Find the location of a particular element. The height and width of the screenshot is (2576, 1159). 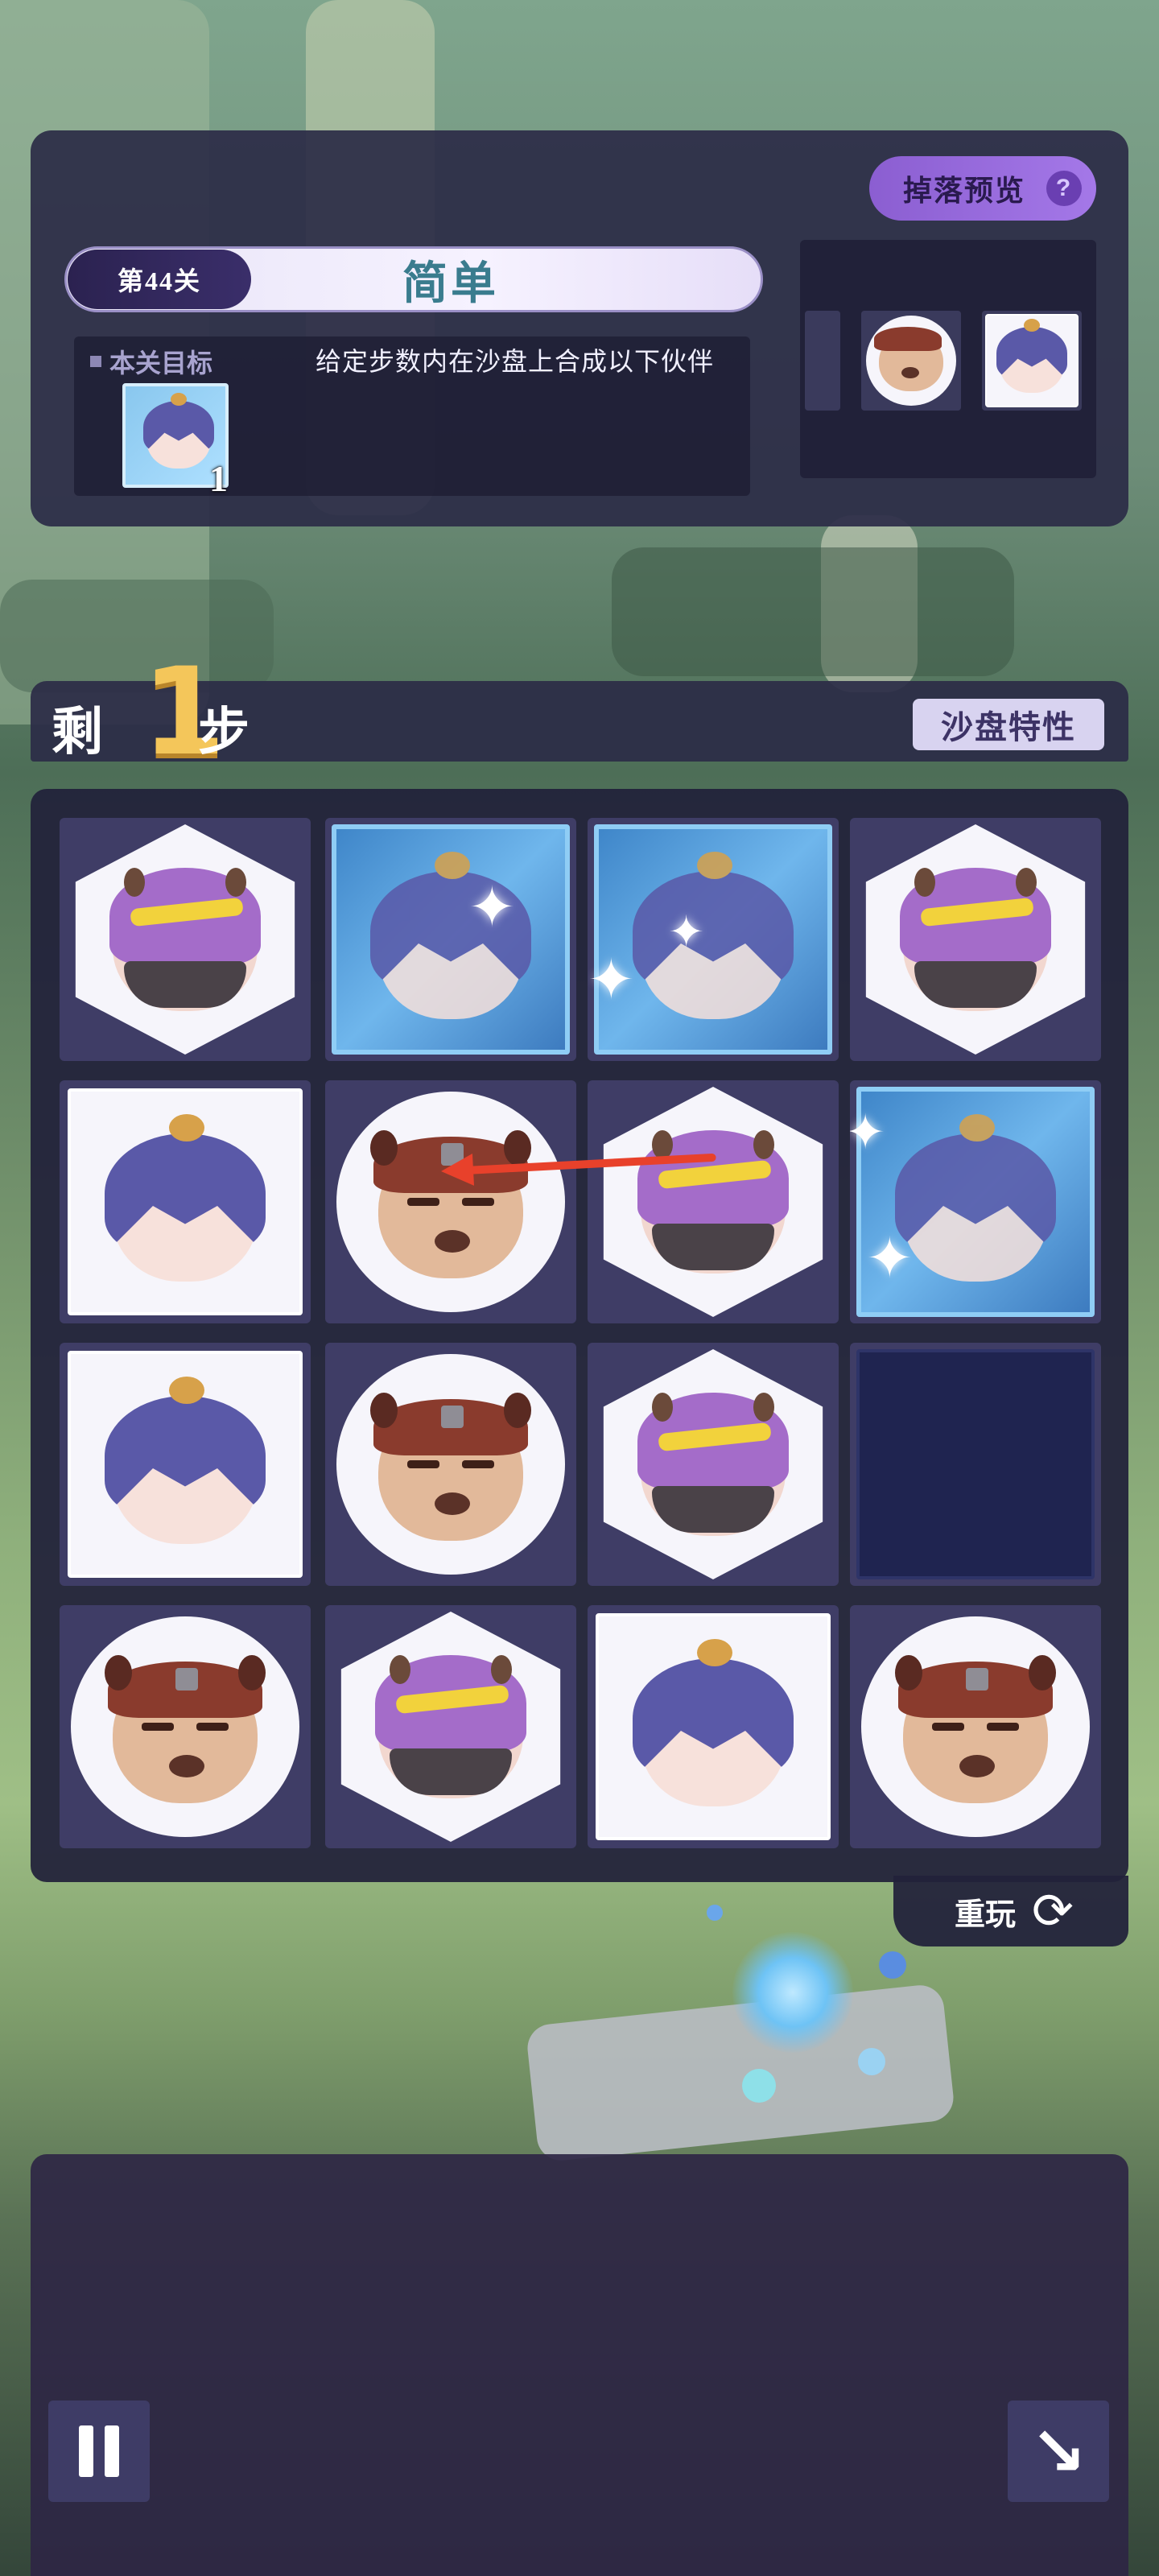

board-cell-r3c3 is located at coordinates (713, 1464).